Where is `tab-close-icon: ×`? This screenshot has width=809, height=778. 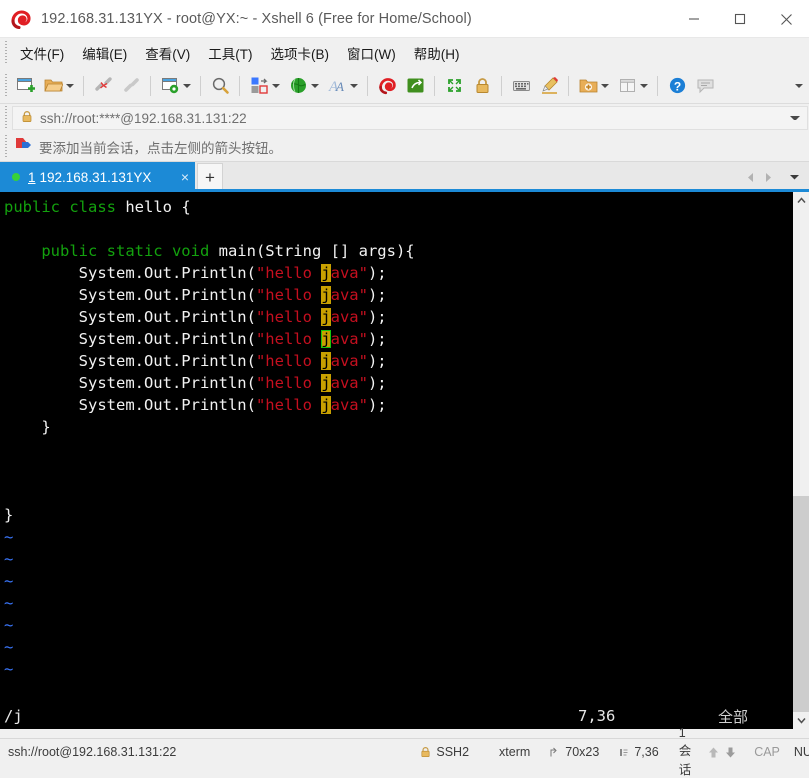 tab-close-icon: × is located at coordinates (178, 177).